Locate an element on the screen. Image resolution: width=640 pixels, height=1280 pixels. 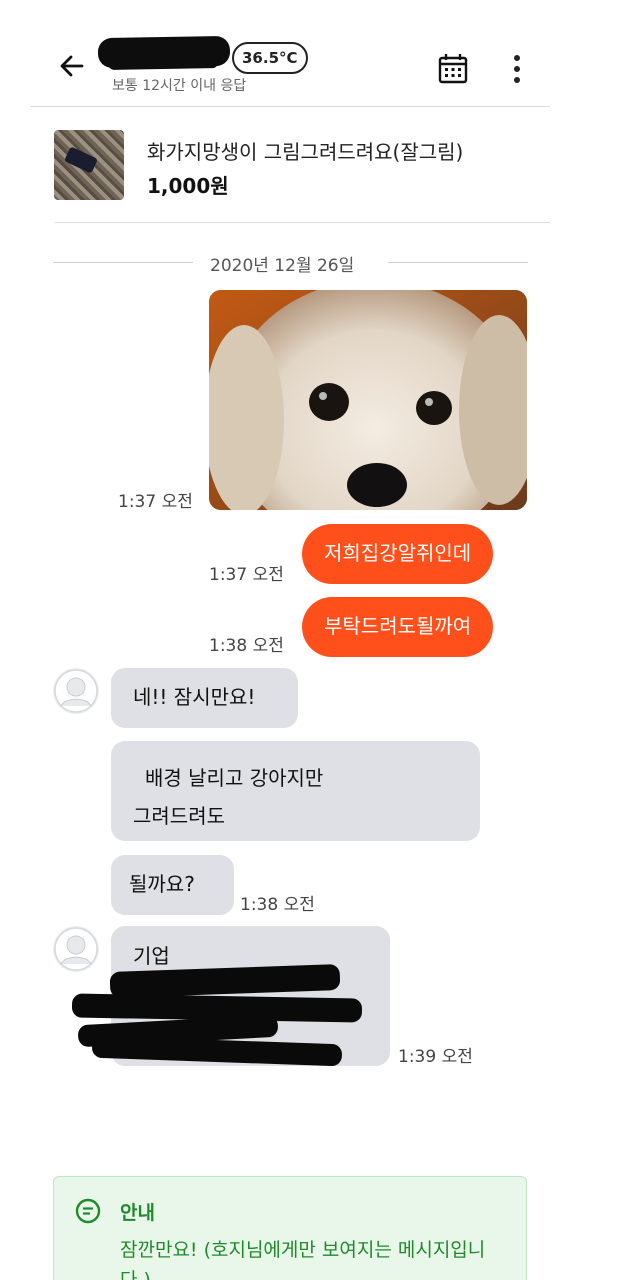
message-text: 기업 is located at coordinates (151, 956).